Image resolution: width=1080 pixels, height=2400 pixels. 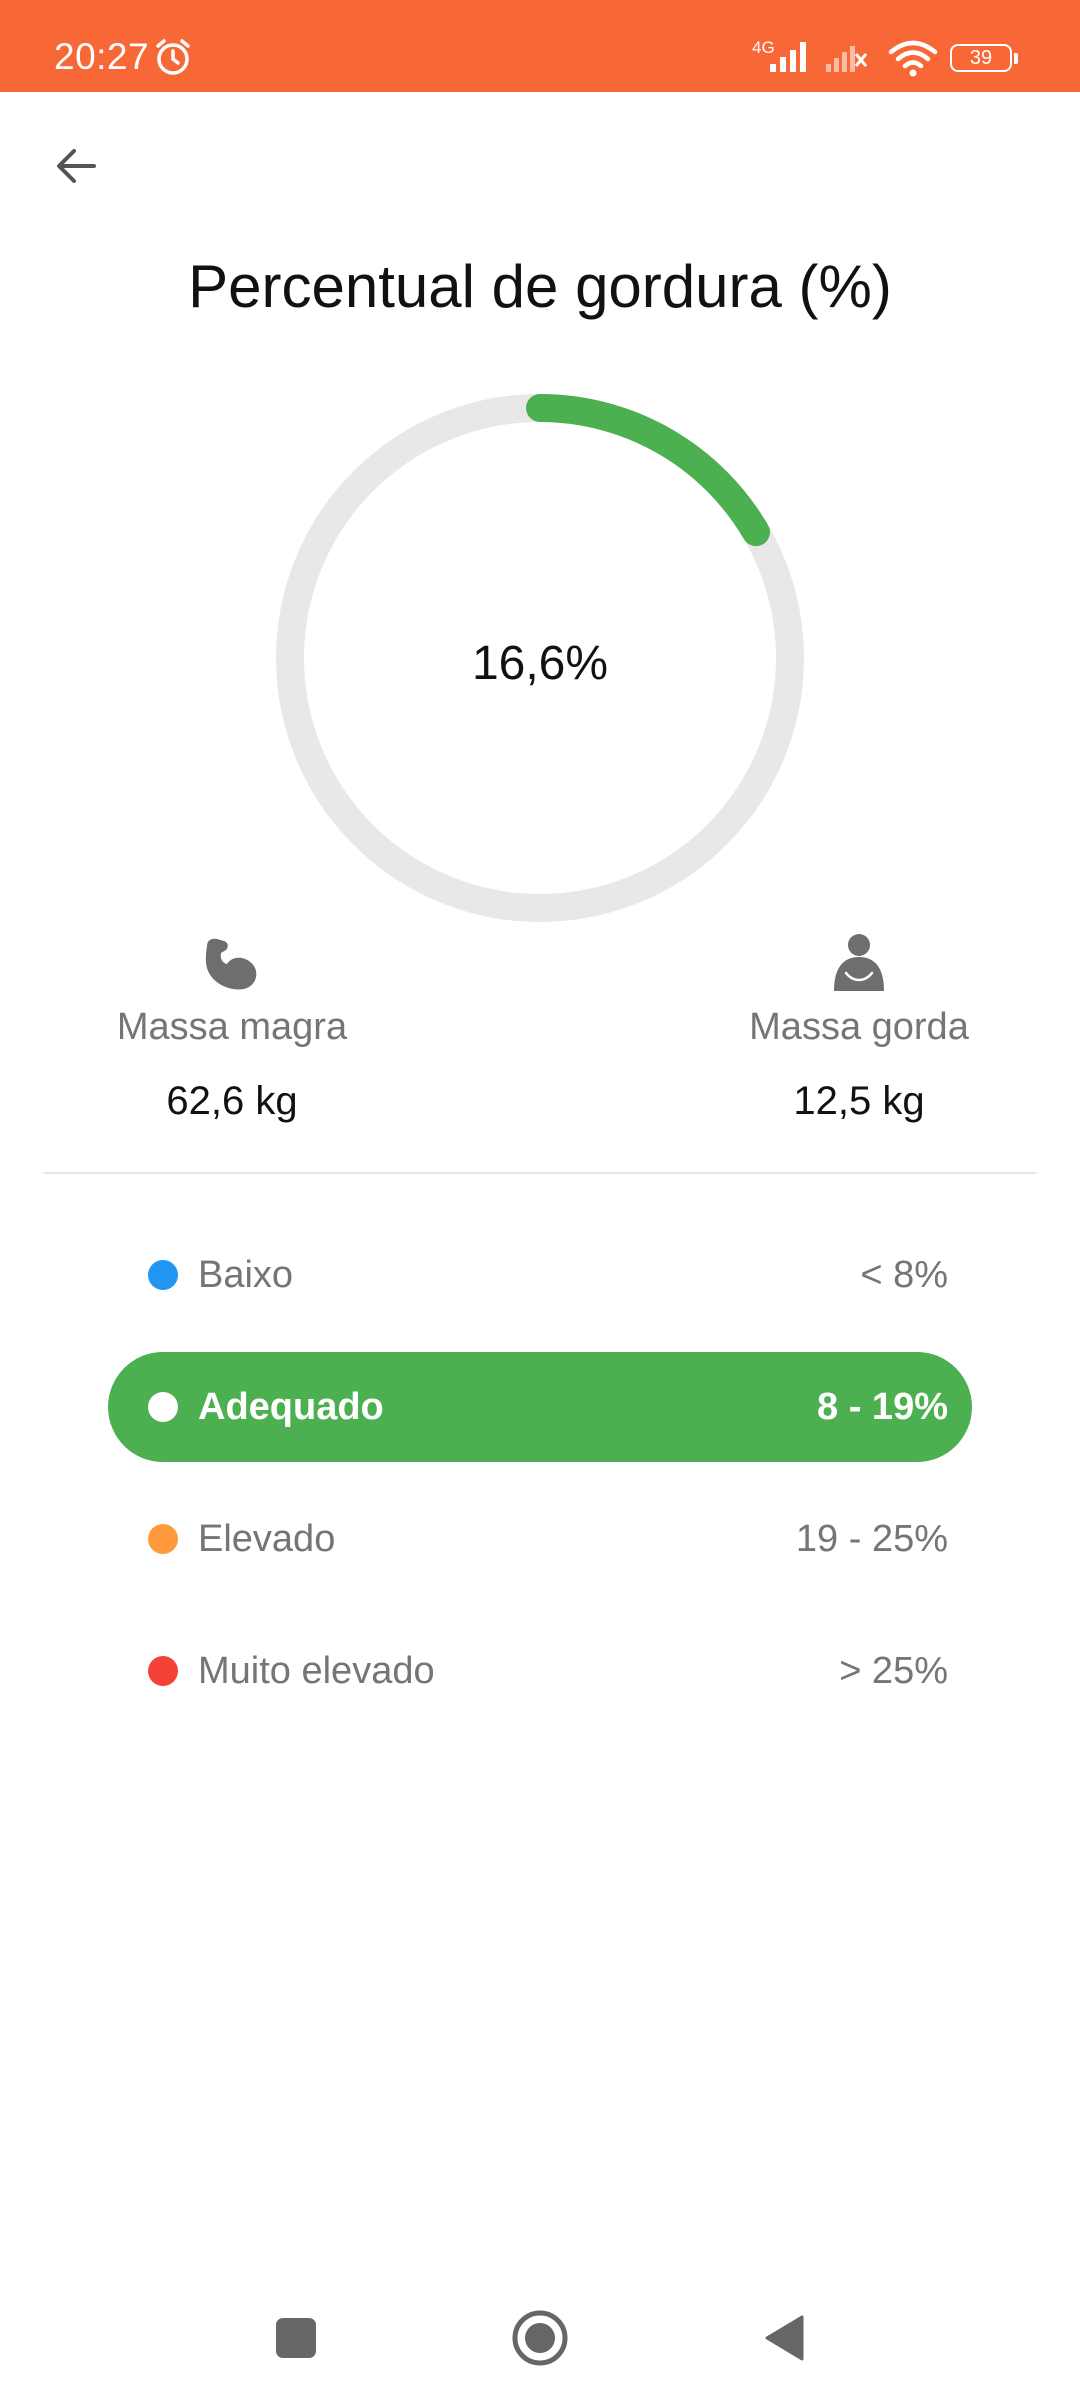 I want to click on fat-mass: Massa gorda 12,5 kg, so click(x=859, y=1027).